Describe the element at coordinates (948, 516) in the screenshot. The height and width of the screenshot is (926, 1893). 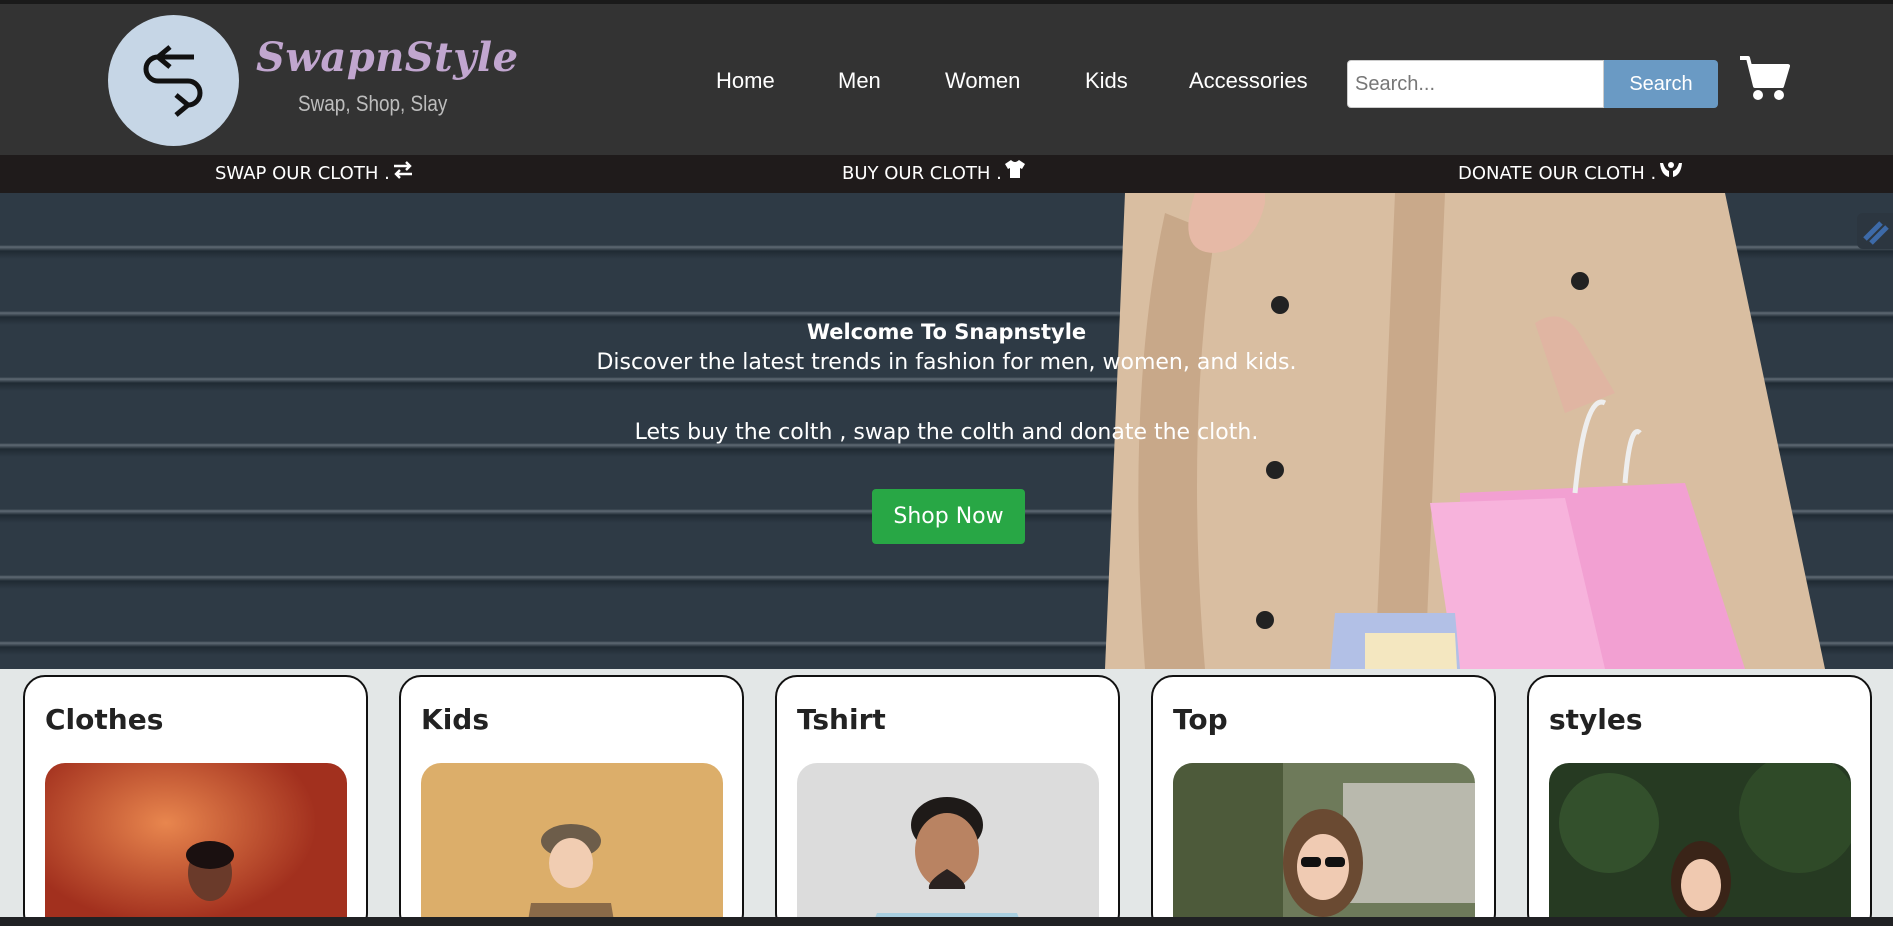
I see `shop-now-button: Shop Now` at that location.